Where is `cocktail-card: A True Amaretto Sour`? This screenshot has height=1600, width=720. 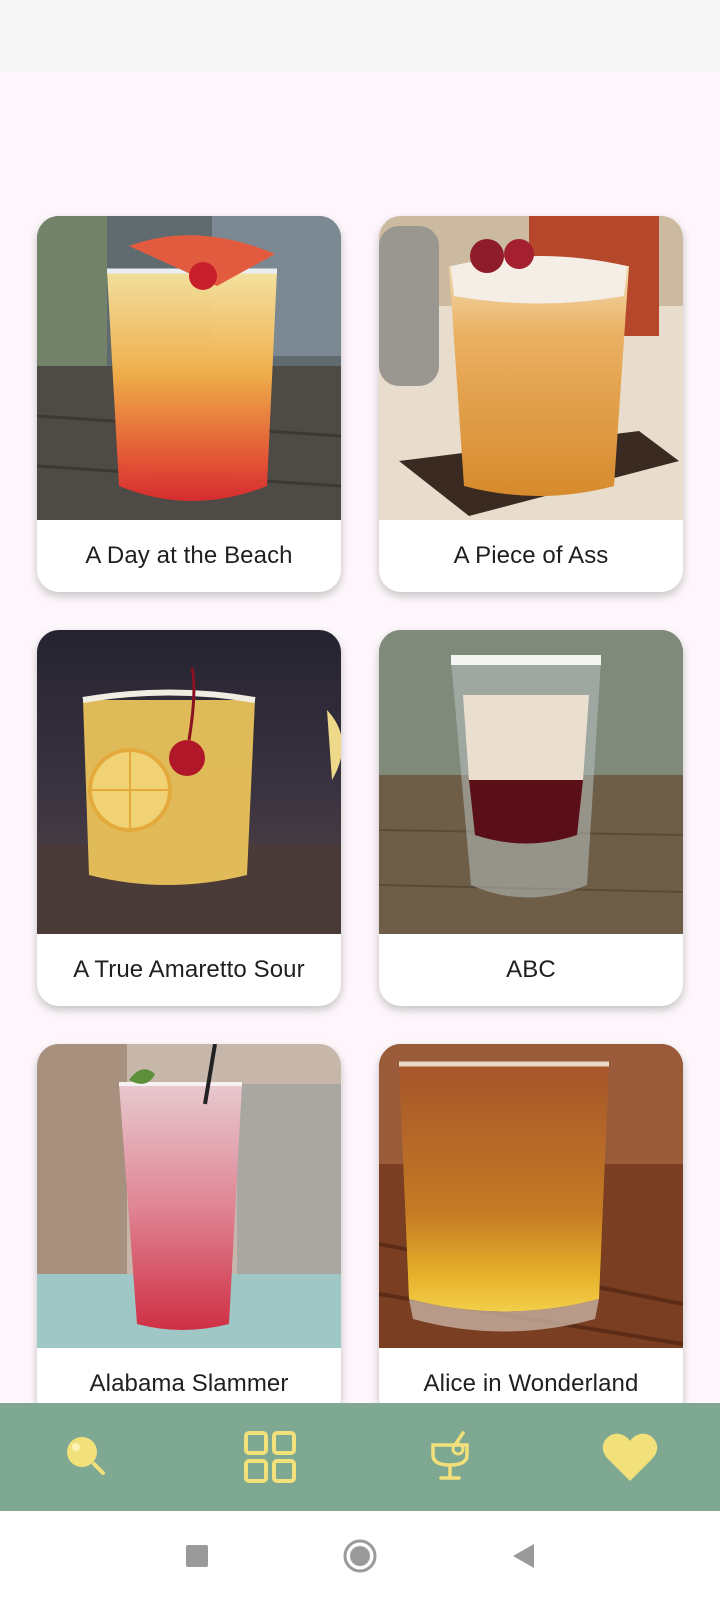 cocktail-card: A True Amaretto Sour is located at coordinates (189, 818).